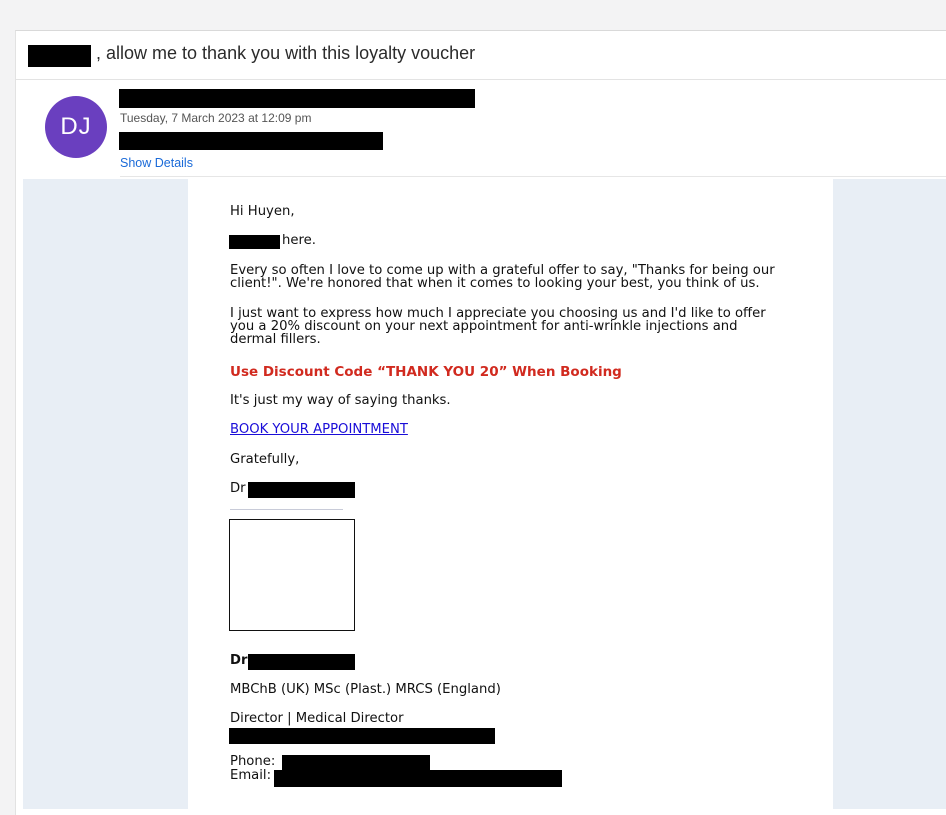  I want to click on redacted-recipient-name, so click(59, 56).